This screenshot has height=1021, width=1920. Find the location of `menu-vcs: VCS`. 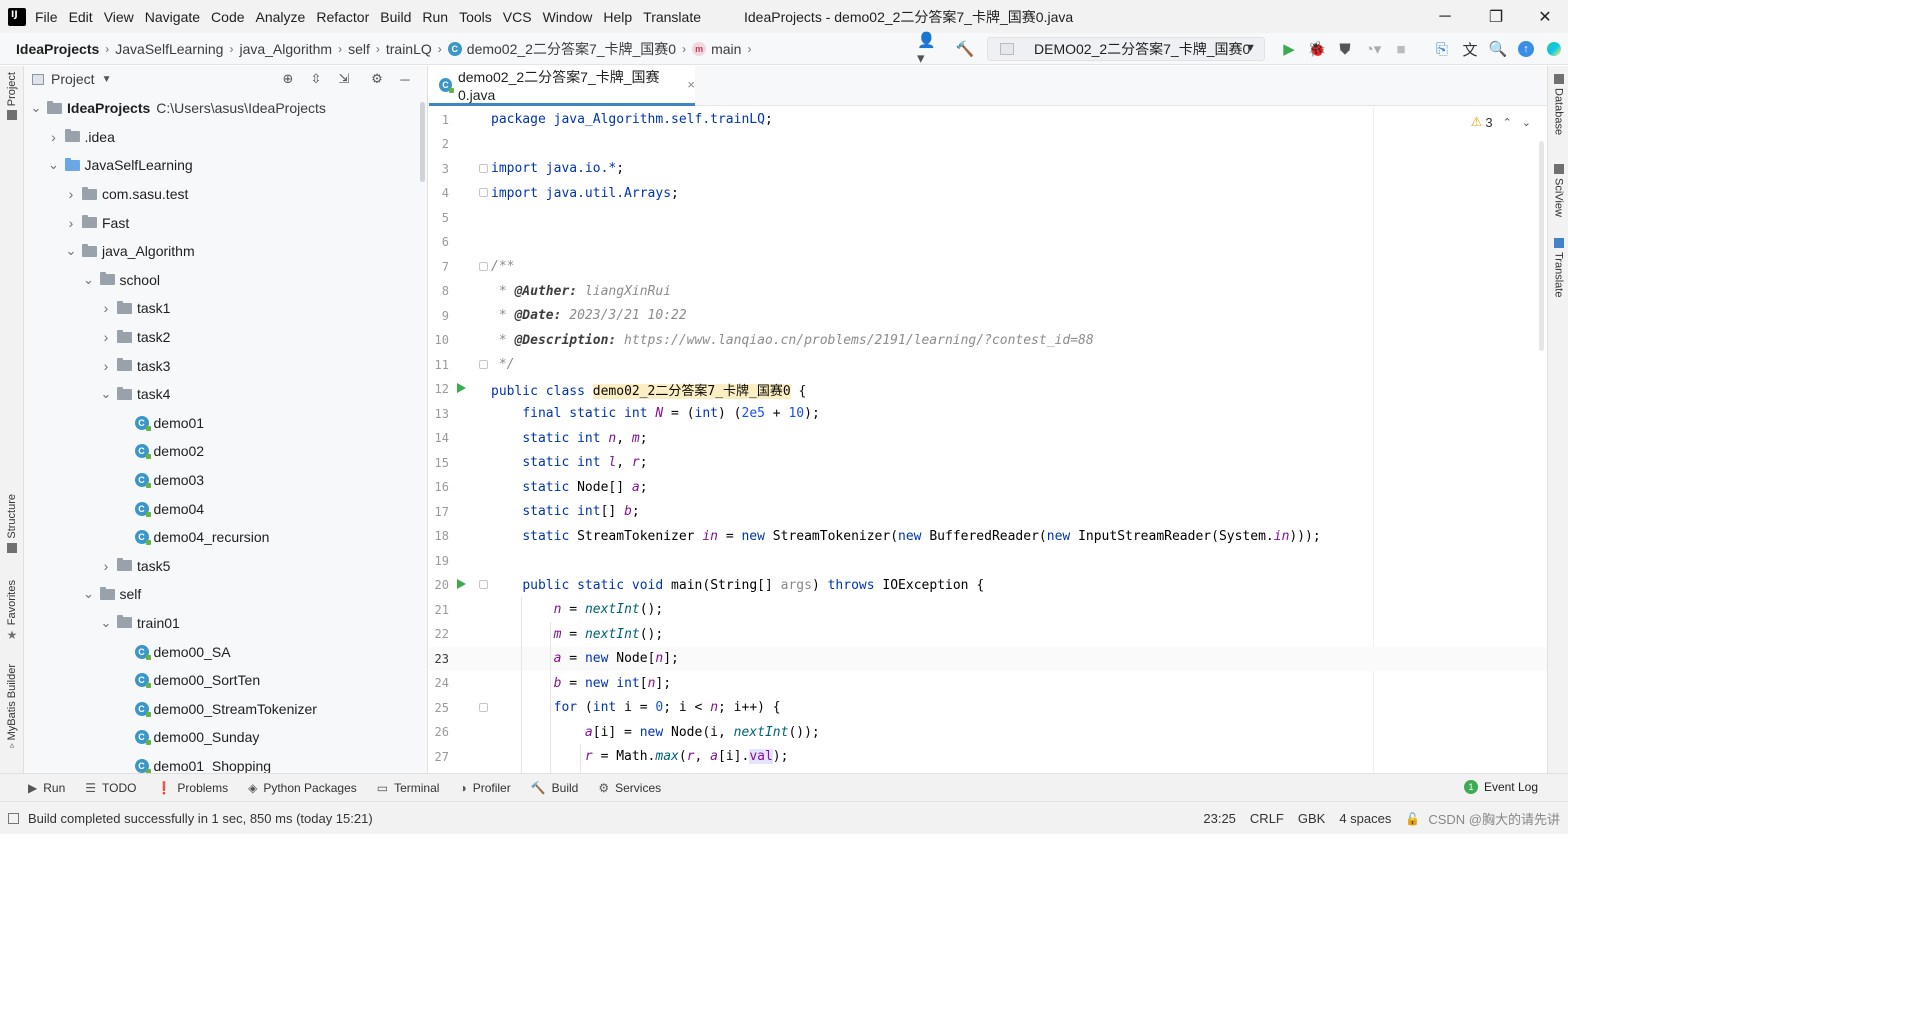

menu-vcs: VCS is located at coordinates (517, 17).